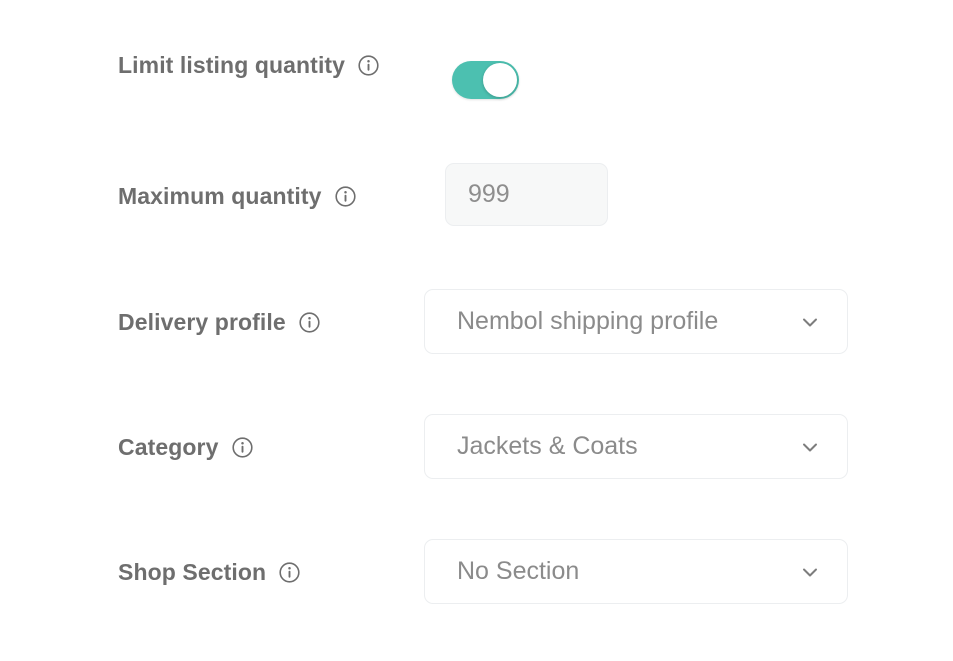 This screenshot has height=661, width=953. What do you see at coordinates (518, 571) in the screenshot?
I see `shop-section-selected-value: No Section` at bounding box center [518, 571].